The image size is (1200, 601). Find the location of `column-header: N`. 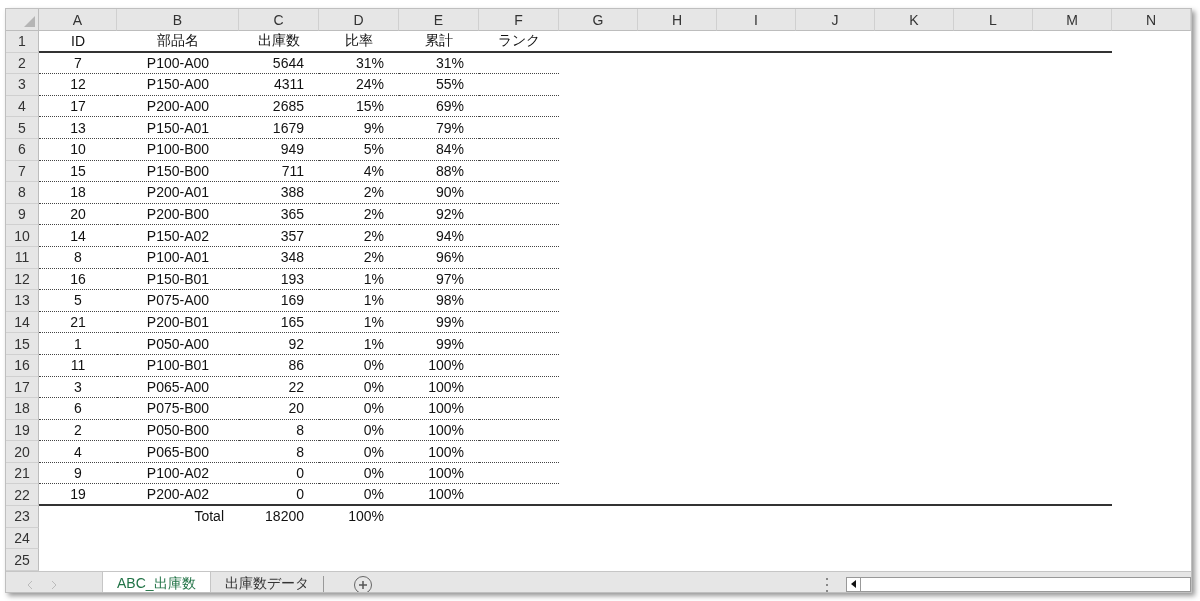

column-header: N is located at coordinates (1151, 20).